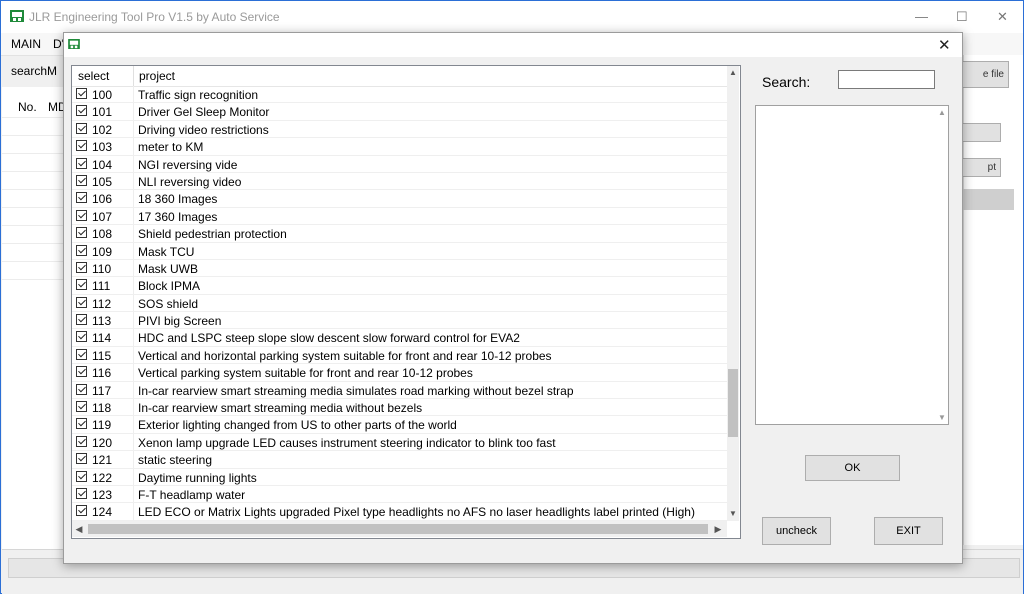 This screenshot has height=594, width=1024. Describe the element at coordinates (733, 403) in the screenshot. I see `scroll-thumb` at that location.